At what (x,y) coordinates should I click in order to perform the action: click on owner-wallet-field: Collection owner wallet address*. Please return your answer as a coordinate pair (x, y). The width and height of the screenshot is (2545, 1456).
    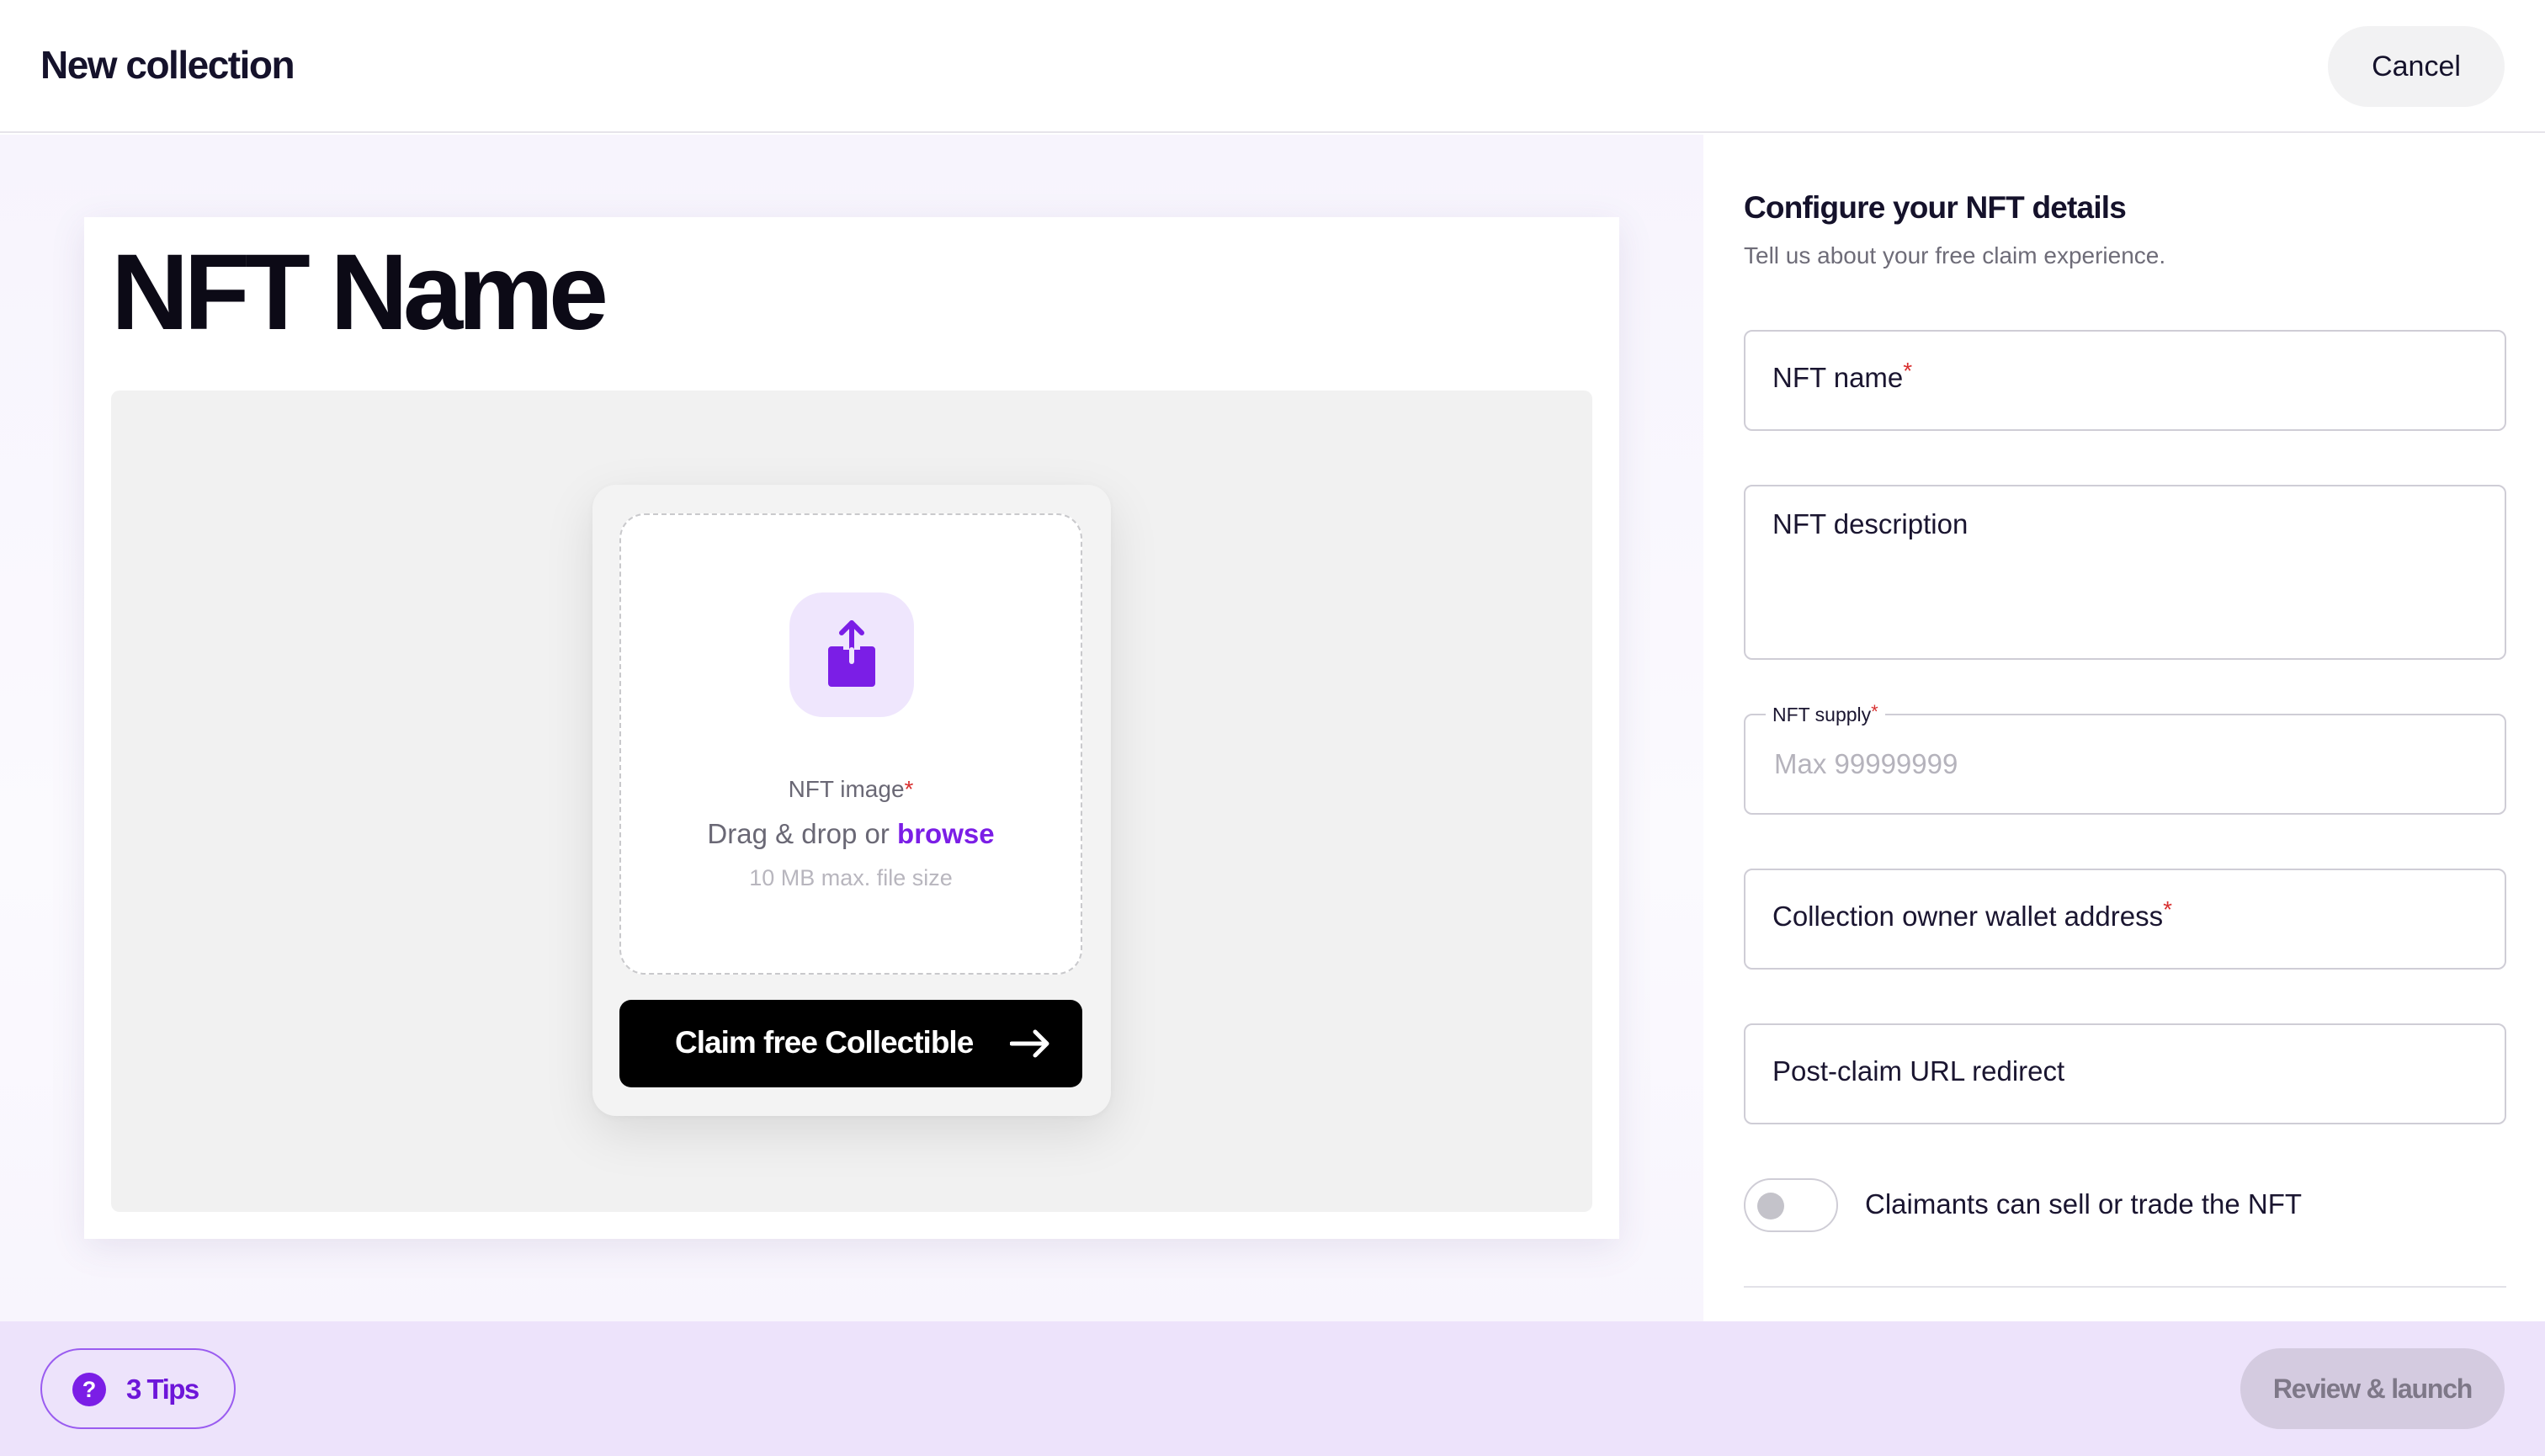
    Looking at the image, I should click on (2125, 919).